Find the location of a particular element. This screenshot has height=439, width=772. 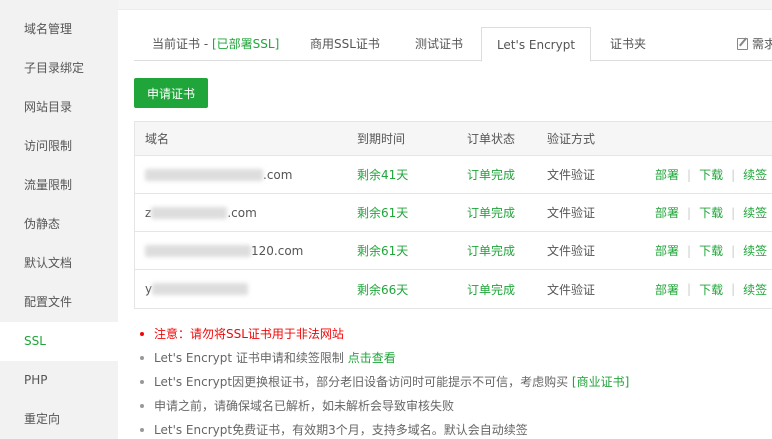

note-dns-resolve: 申请之前，请确保域名已解析，如未解析会导致审核失败 is located at coordinates (453, 406).